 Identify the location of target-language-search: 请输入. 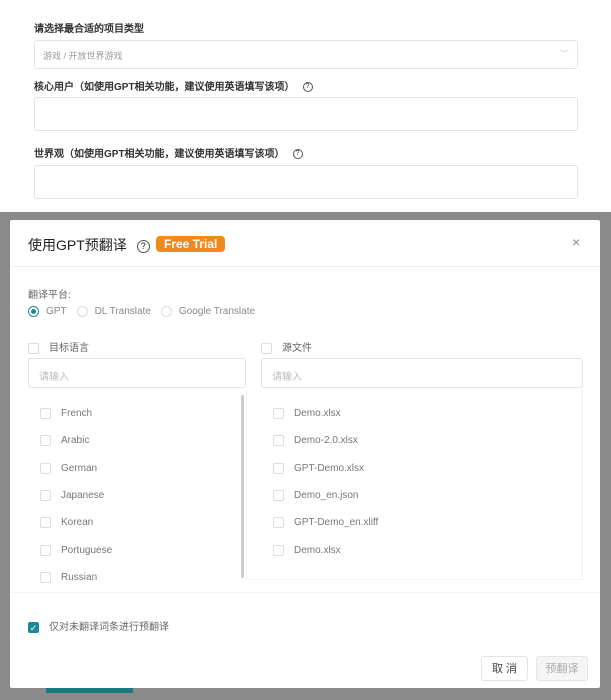
(137, 373).